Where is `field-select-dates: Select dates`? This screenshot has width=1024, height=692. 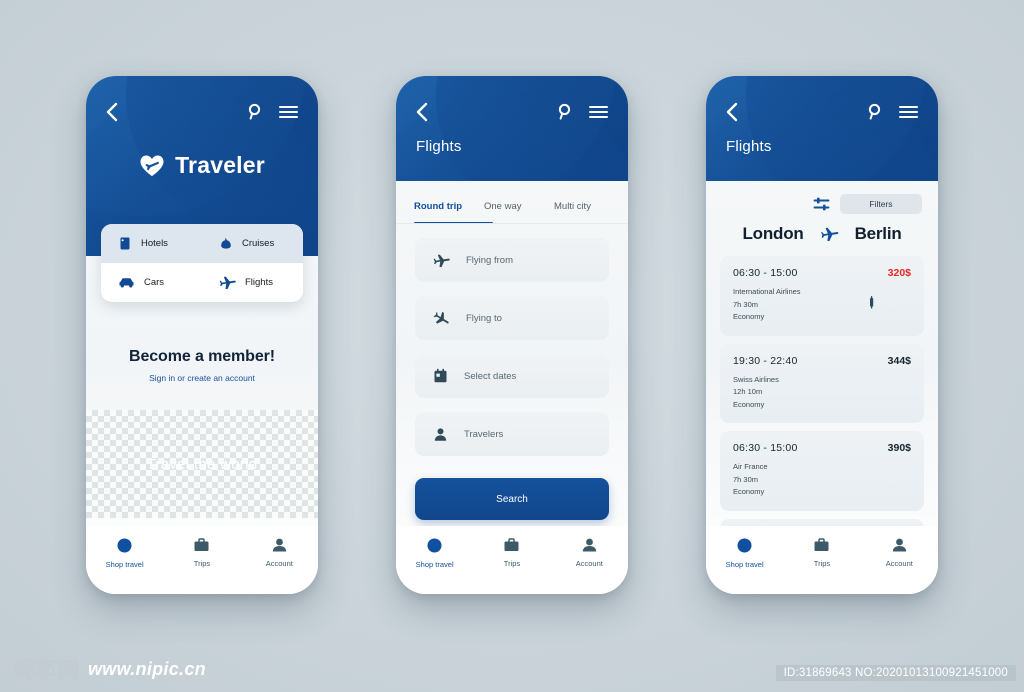 field-select-dates: Select dates is located at coordinates (512, 376).